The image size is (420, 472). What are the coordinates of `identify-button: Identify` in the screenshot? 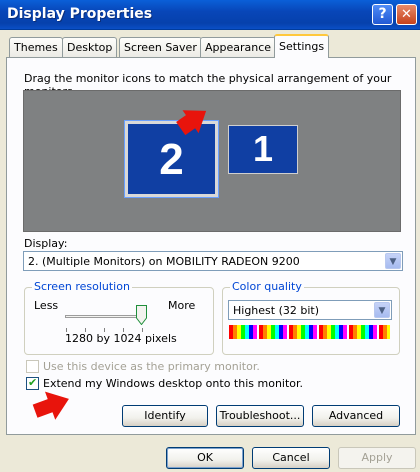 It's located at (165, 416).